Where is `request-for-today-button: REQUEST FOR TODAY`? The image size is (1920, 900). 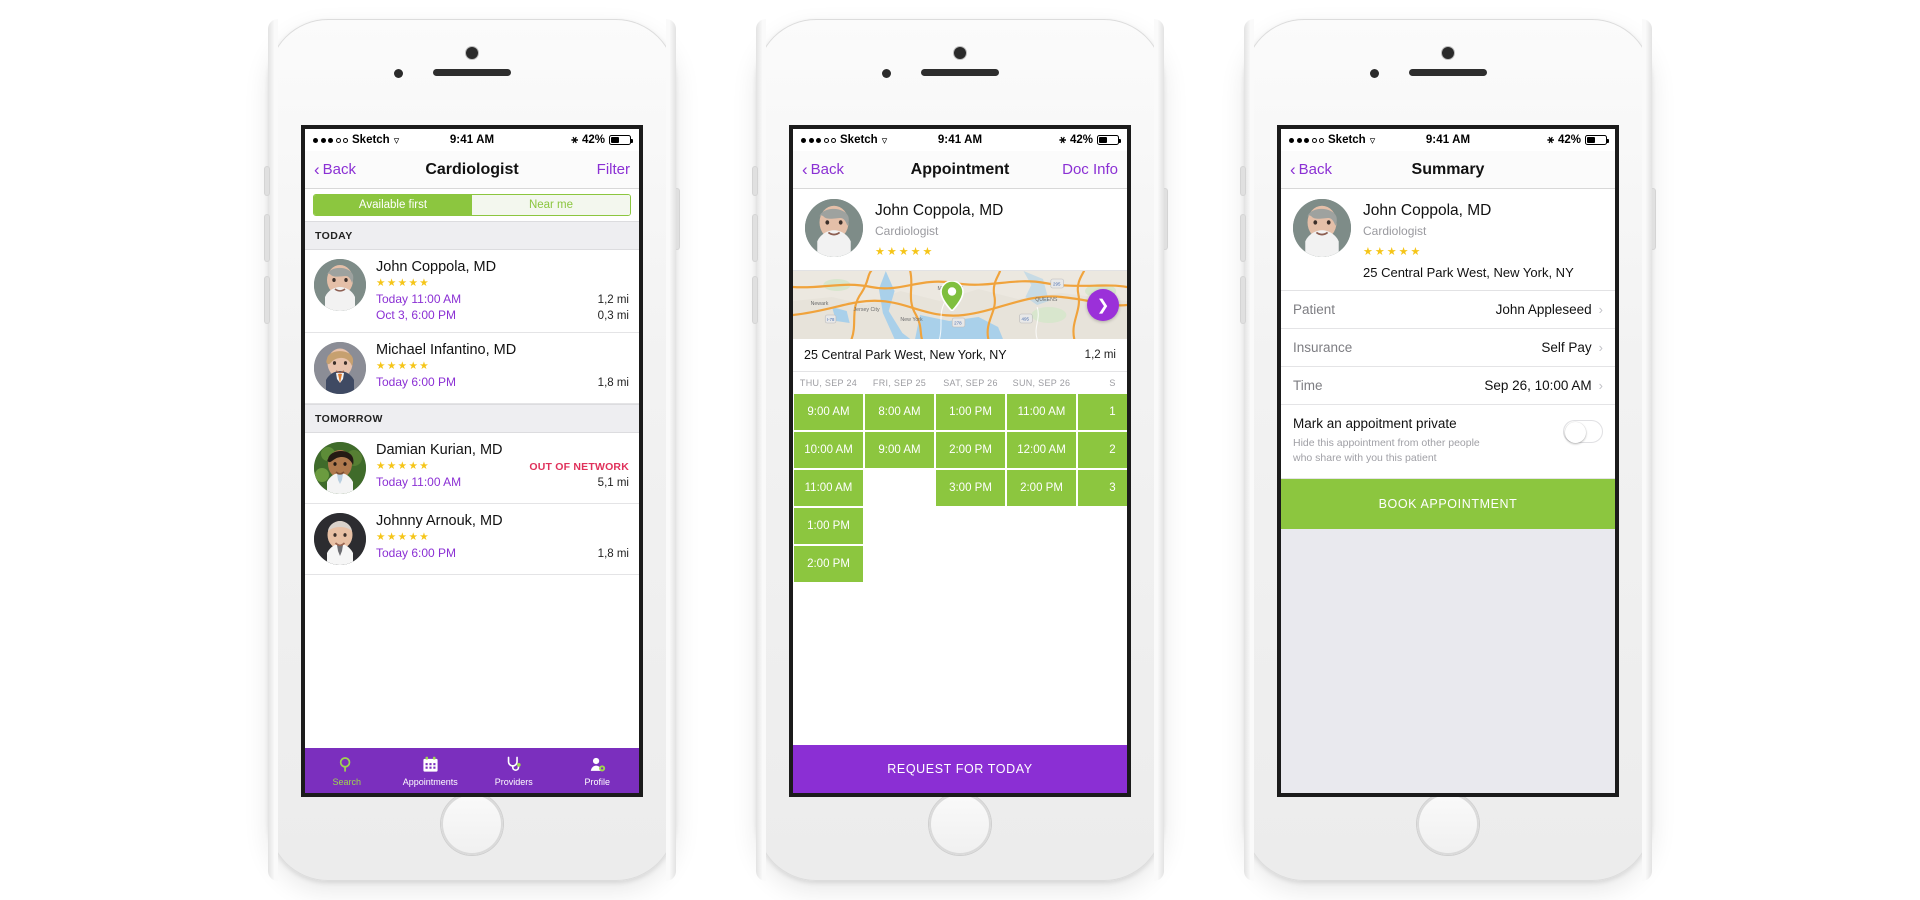
request-for-today-button: REQUEST FOR TODAY is located at coordinates (960, 769).